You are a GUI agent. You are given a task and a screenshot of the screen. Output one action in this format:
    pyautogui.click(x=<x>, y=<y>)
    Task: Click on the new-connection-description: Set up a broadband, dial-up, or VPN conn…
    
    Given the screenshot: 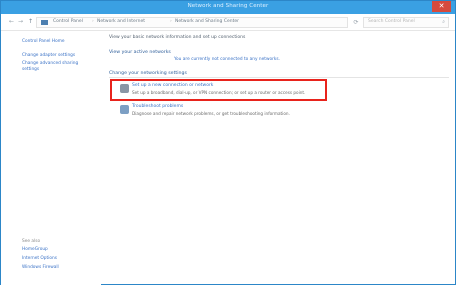 What is the action you would take?
    pyautogui.click(x=219, y=92)
    